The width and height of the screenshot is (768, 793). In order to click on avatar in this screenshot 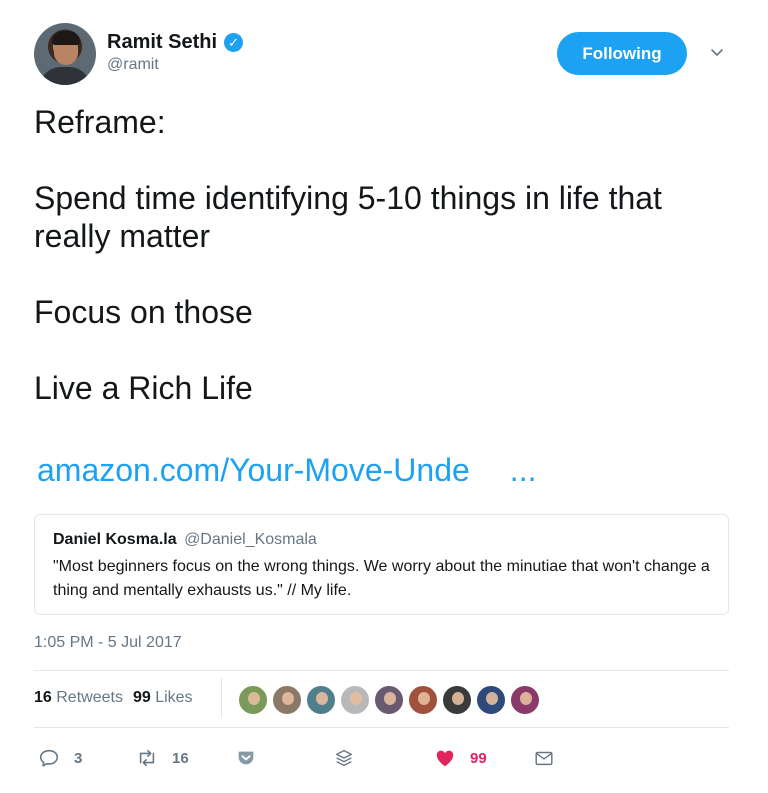, I will do `click(65, 54)`.